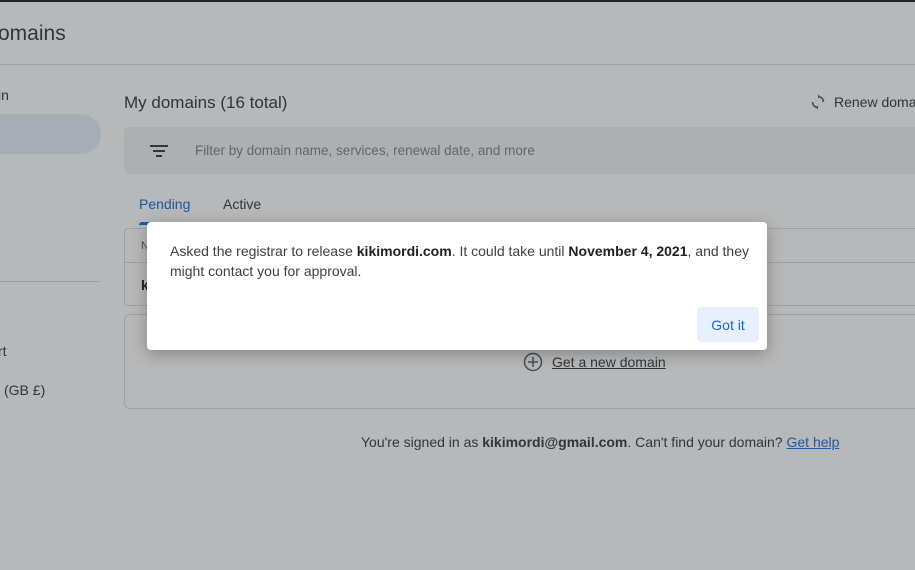 This screenshot has width=915, height=570. Describe the element at coordinates (728, 324) in the screenshot. I see `got-it-button: Got it` at that location.